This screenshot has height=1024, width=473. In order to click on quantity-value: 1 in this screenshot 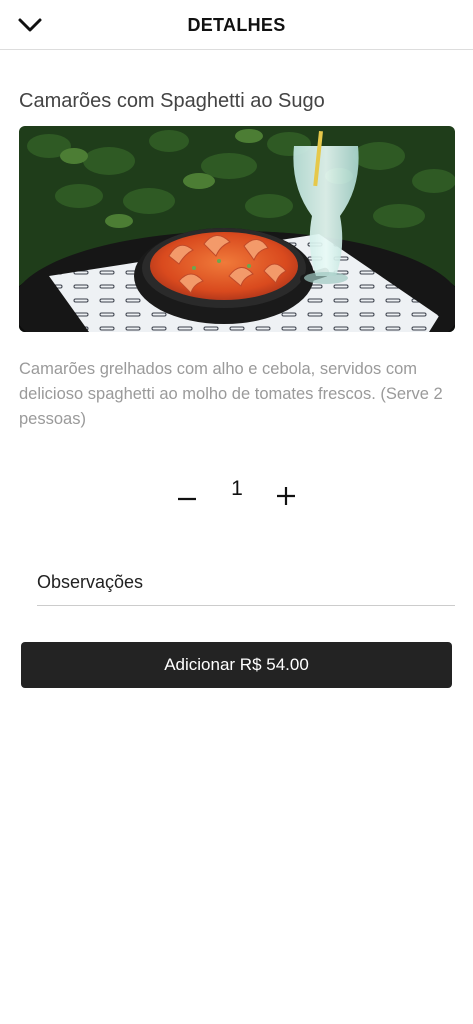, I will do `click(237, 488)`.